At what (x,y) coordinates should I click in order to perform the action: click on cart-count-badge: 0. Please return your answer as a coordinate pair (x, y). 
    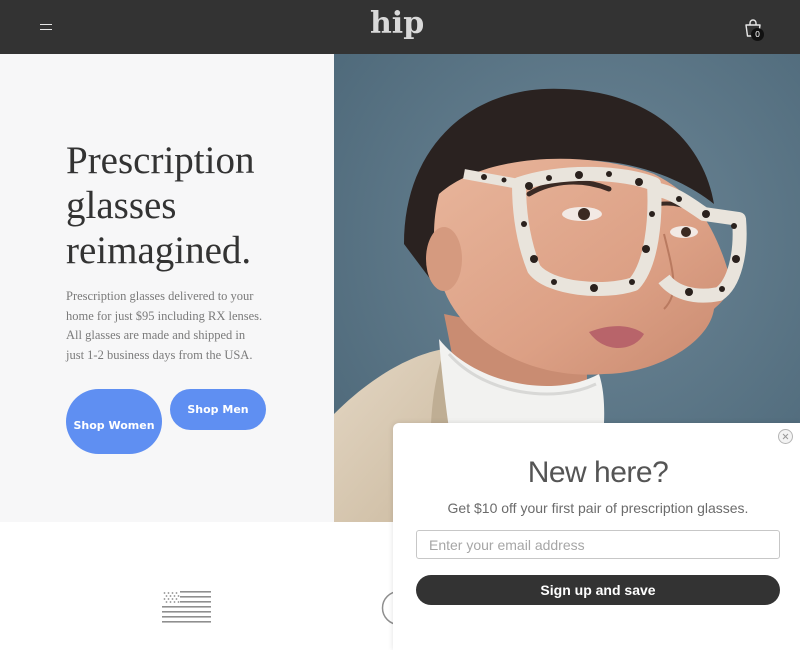
    Looking at the image, I should click on (757, 34).